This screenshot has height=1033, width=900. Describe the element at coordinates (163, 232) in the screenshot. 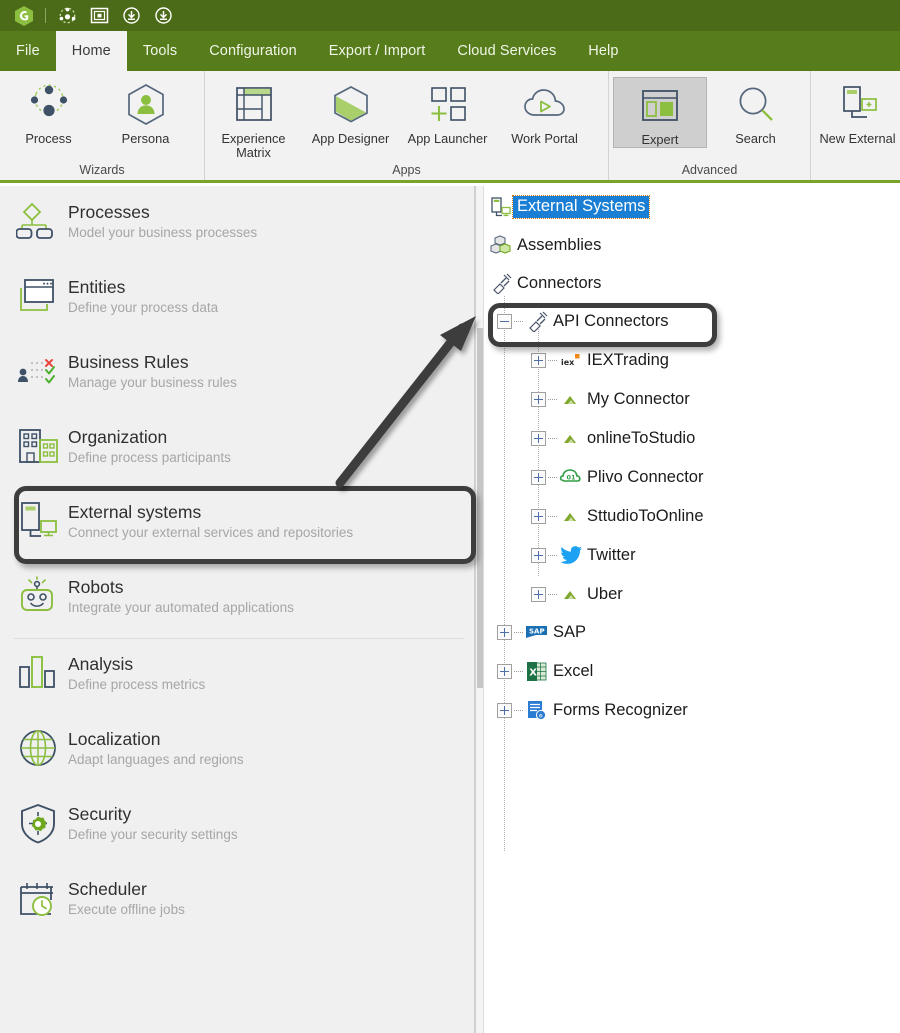

I see `sidebar-item-processes-subtitle: Model your business processes` at that location.